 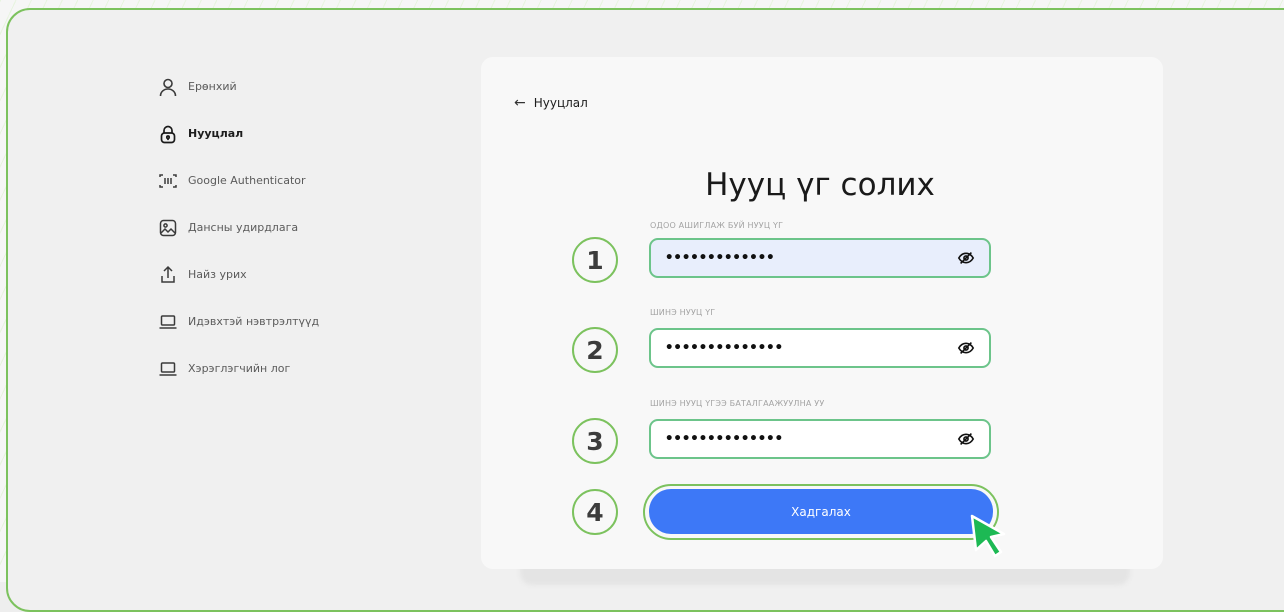 I want to click on lock-icon, so click(x=168, y=134).